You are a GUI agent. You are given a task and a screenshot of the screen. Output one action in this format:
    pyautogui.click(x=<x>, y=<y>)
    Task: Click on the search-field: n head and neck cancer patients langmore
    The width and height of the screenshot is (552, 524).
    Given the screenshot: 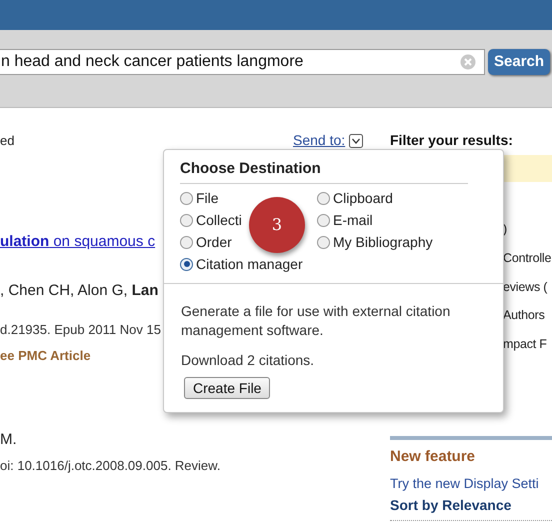 What is the action you would take?
    pyautogui.click(x=242, y=62)
    